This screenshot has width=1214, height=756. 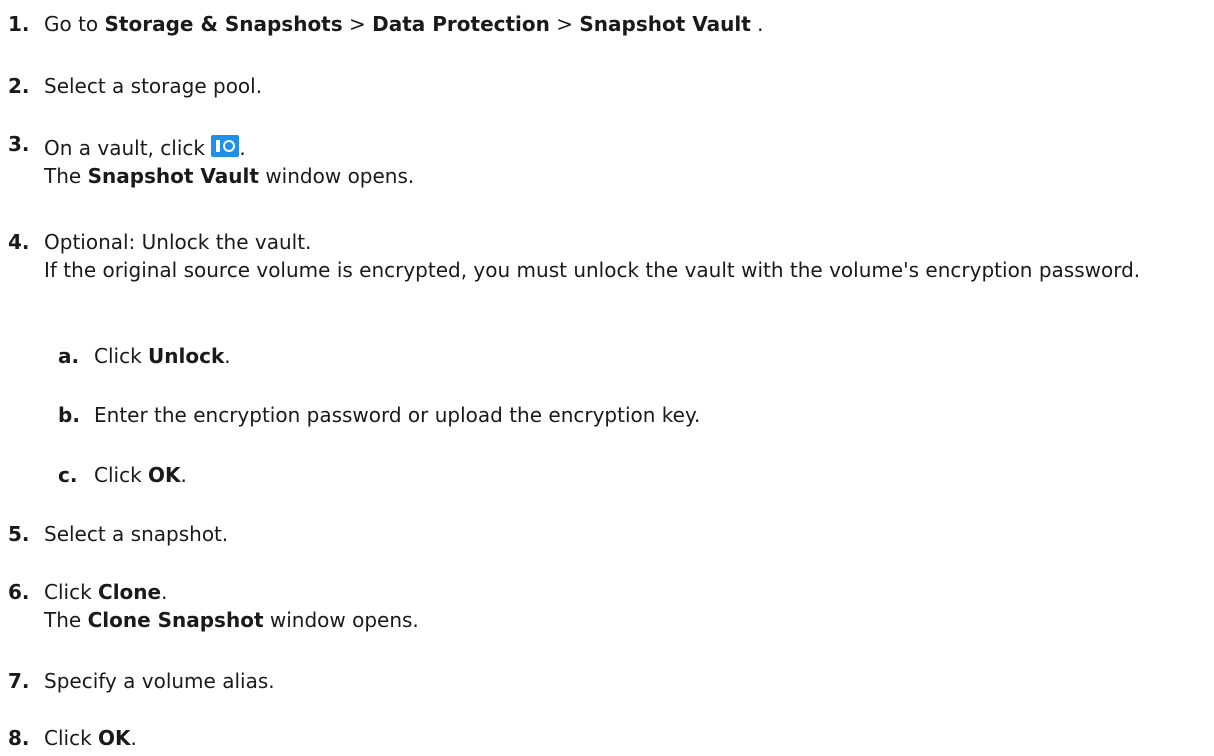 What do you see at coordinates (223, 24) in the screenshot?
I see `menu-storage-snapshots: Storage & Snapshots` at bounding box center [223, 24].